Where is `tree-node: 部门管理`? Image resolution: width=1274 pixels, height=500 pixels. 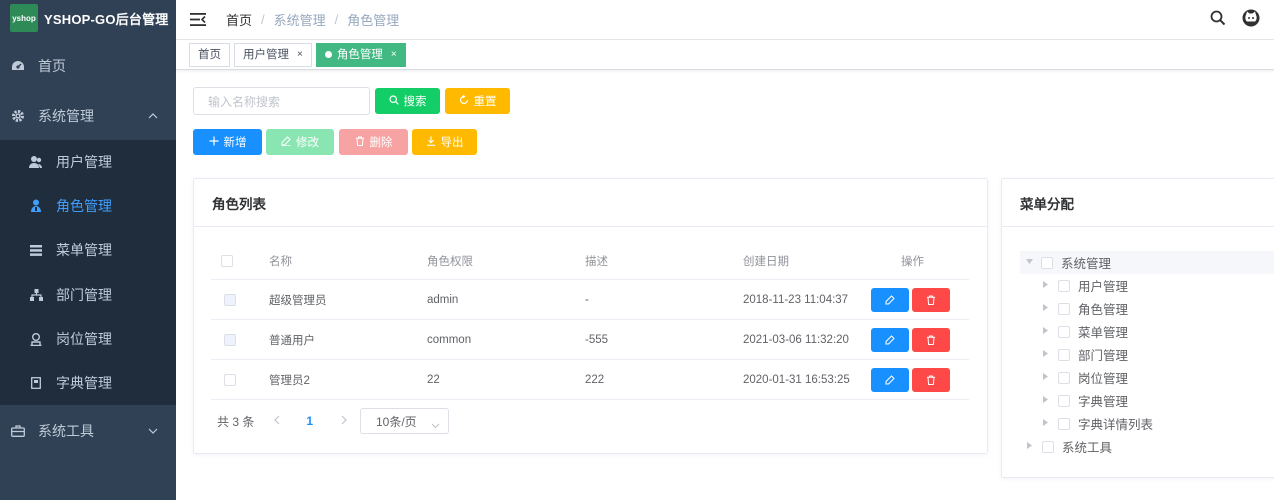
tree-node: 部门管理 is located at coordinates (1085, 354).